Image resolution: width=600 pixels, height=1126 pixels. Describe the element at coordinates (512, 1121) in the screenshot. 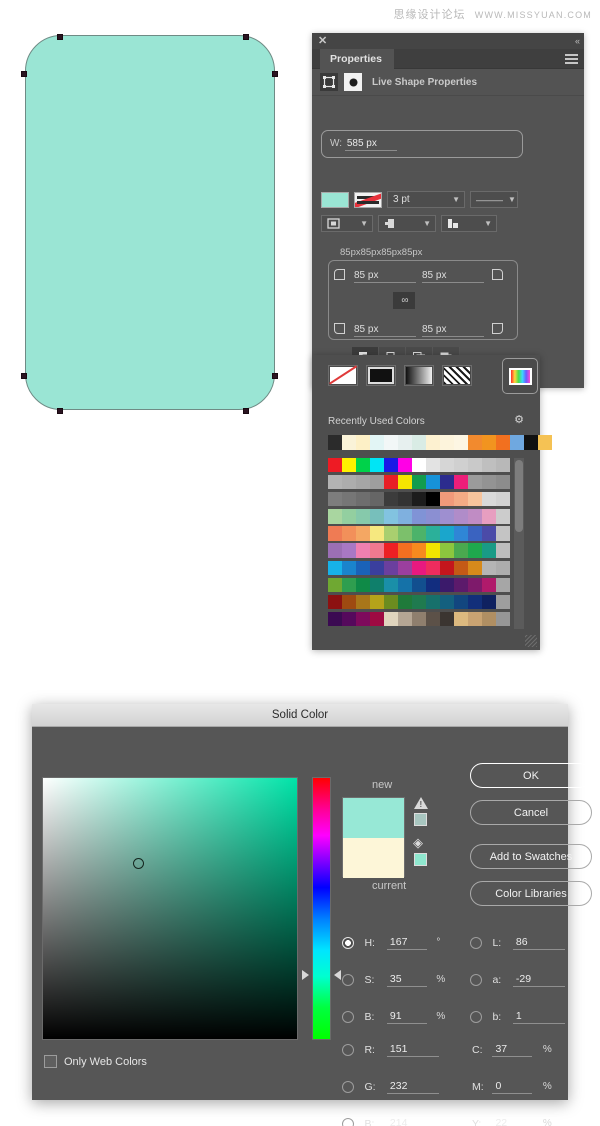

I see `y-value: 22` at that location.